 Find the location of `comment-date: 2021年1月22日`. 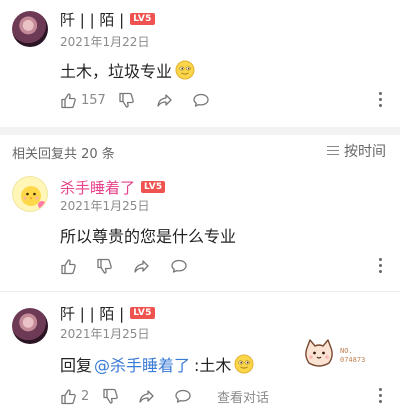

comment-date: 2021年1月22日 is located at coordinates (105, 42).